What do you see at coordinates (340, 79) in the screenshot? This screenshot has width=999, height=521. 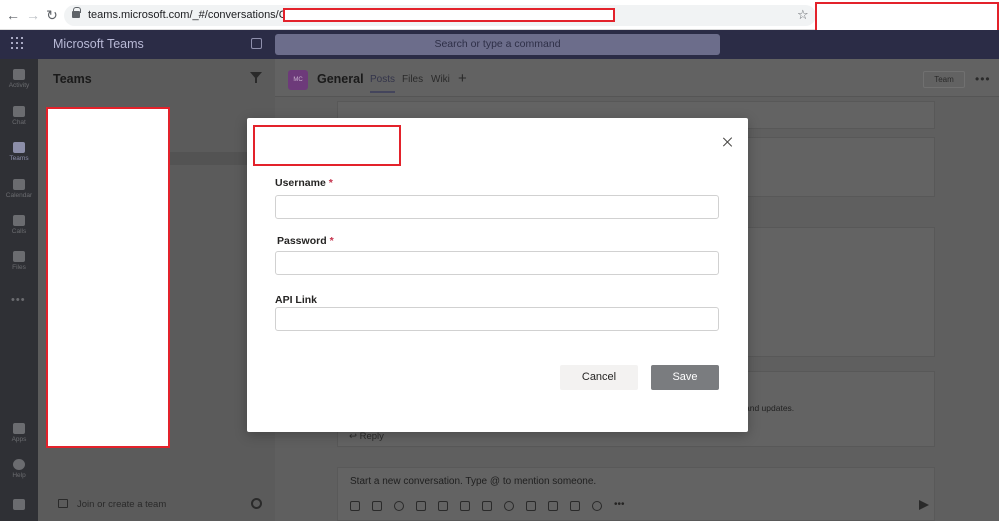 I see `channel-name: General` at bounding box center [340, 79].